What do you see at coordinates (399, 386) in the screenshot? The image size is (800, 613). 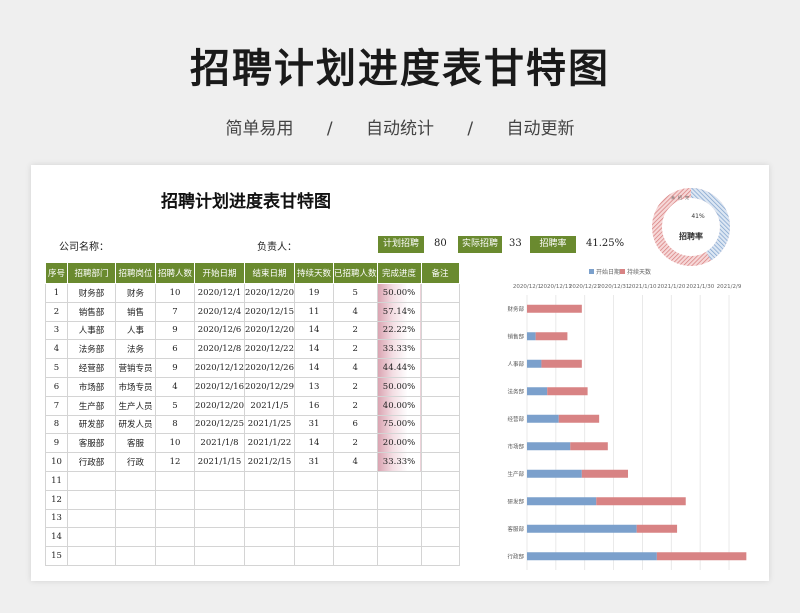 I see `table-cell: 50.00%` at bounding box center [399, 386].